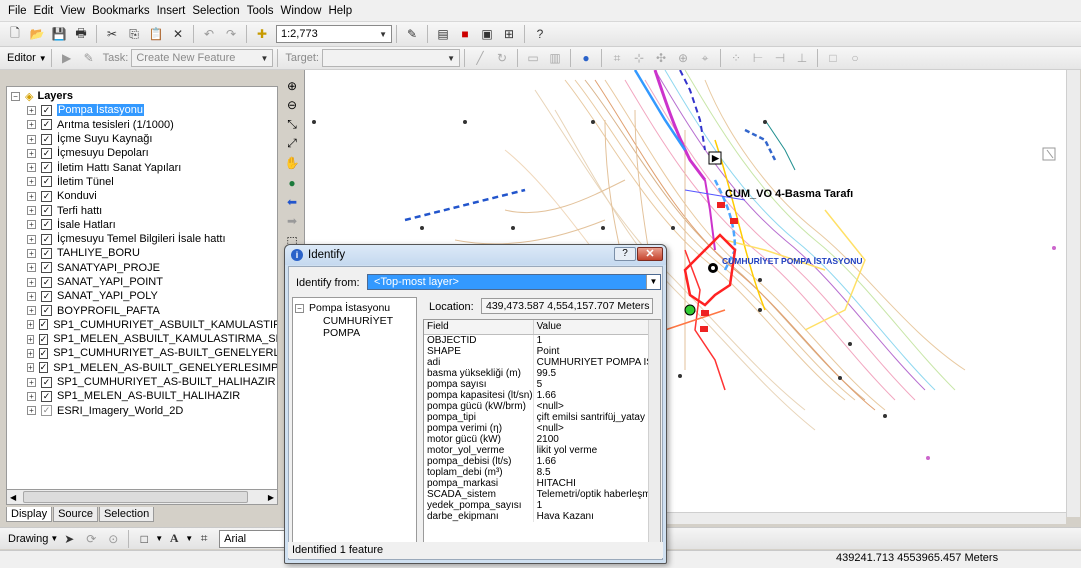 The height and width of the screenshot is (568, 1081). Describe the element at coordinates (542, 450) in the screenshot. I see `table-row: motor_yol_verme likit yol verme` at that location.